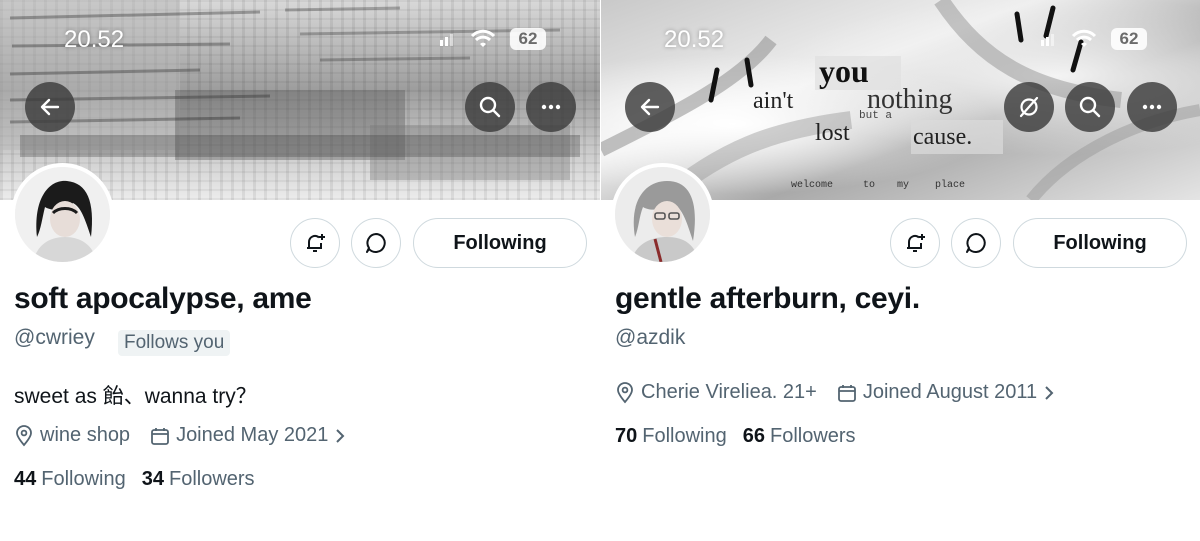 The height and width of the screenshot is (541, 1200). I want to click on location: wine shop, so click(72, 435).